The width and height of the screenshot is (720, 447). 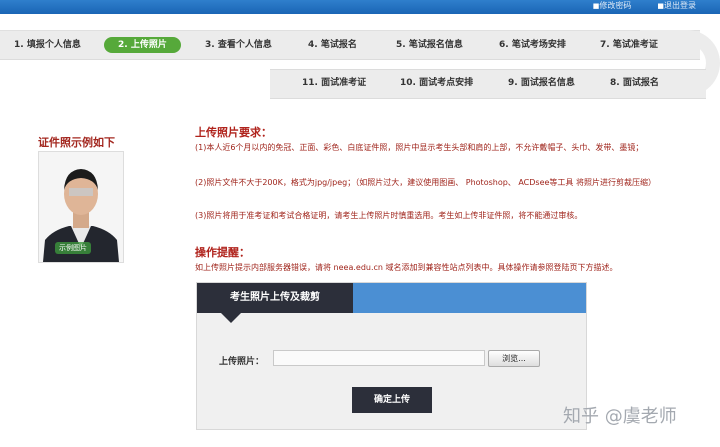 I want to click on step-interview-site: 10. 面试考点安排, so click(x=436, y=83).